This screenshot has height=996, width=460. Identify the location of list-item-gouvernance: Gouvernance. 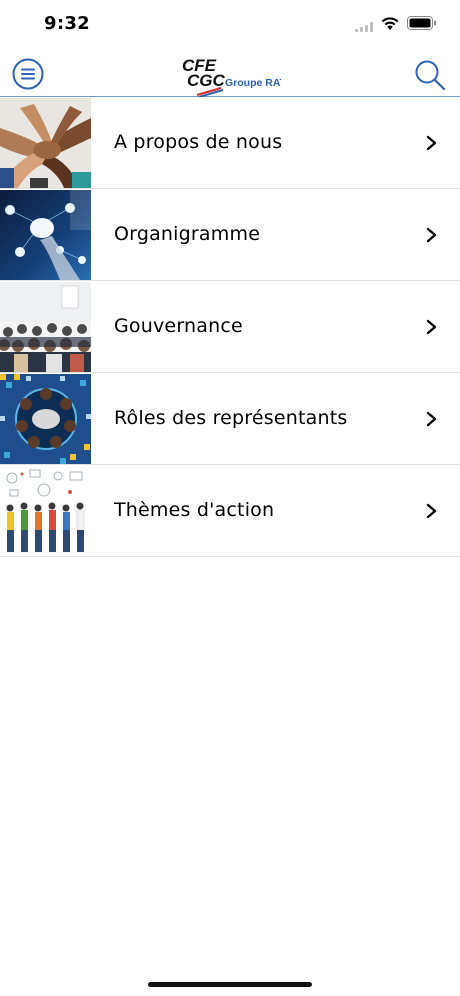
(230, 327).